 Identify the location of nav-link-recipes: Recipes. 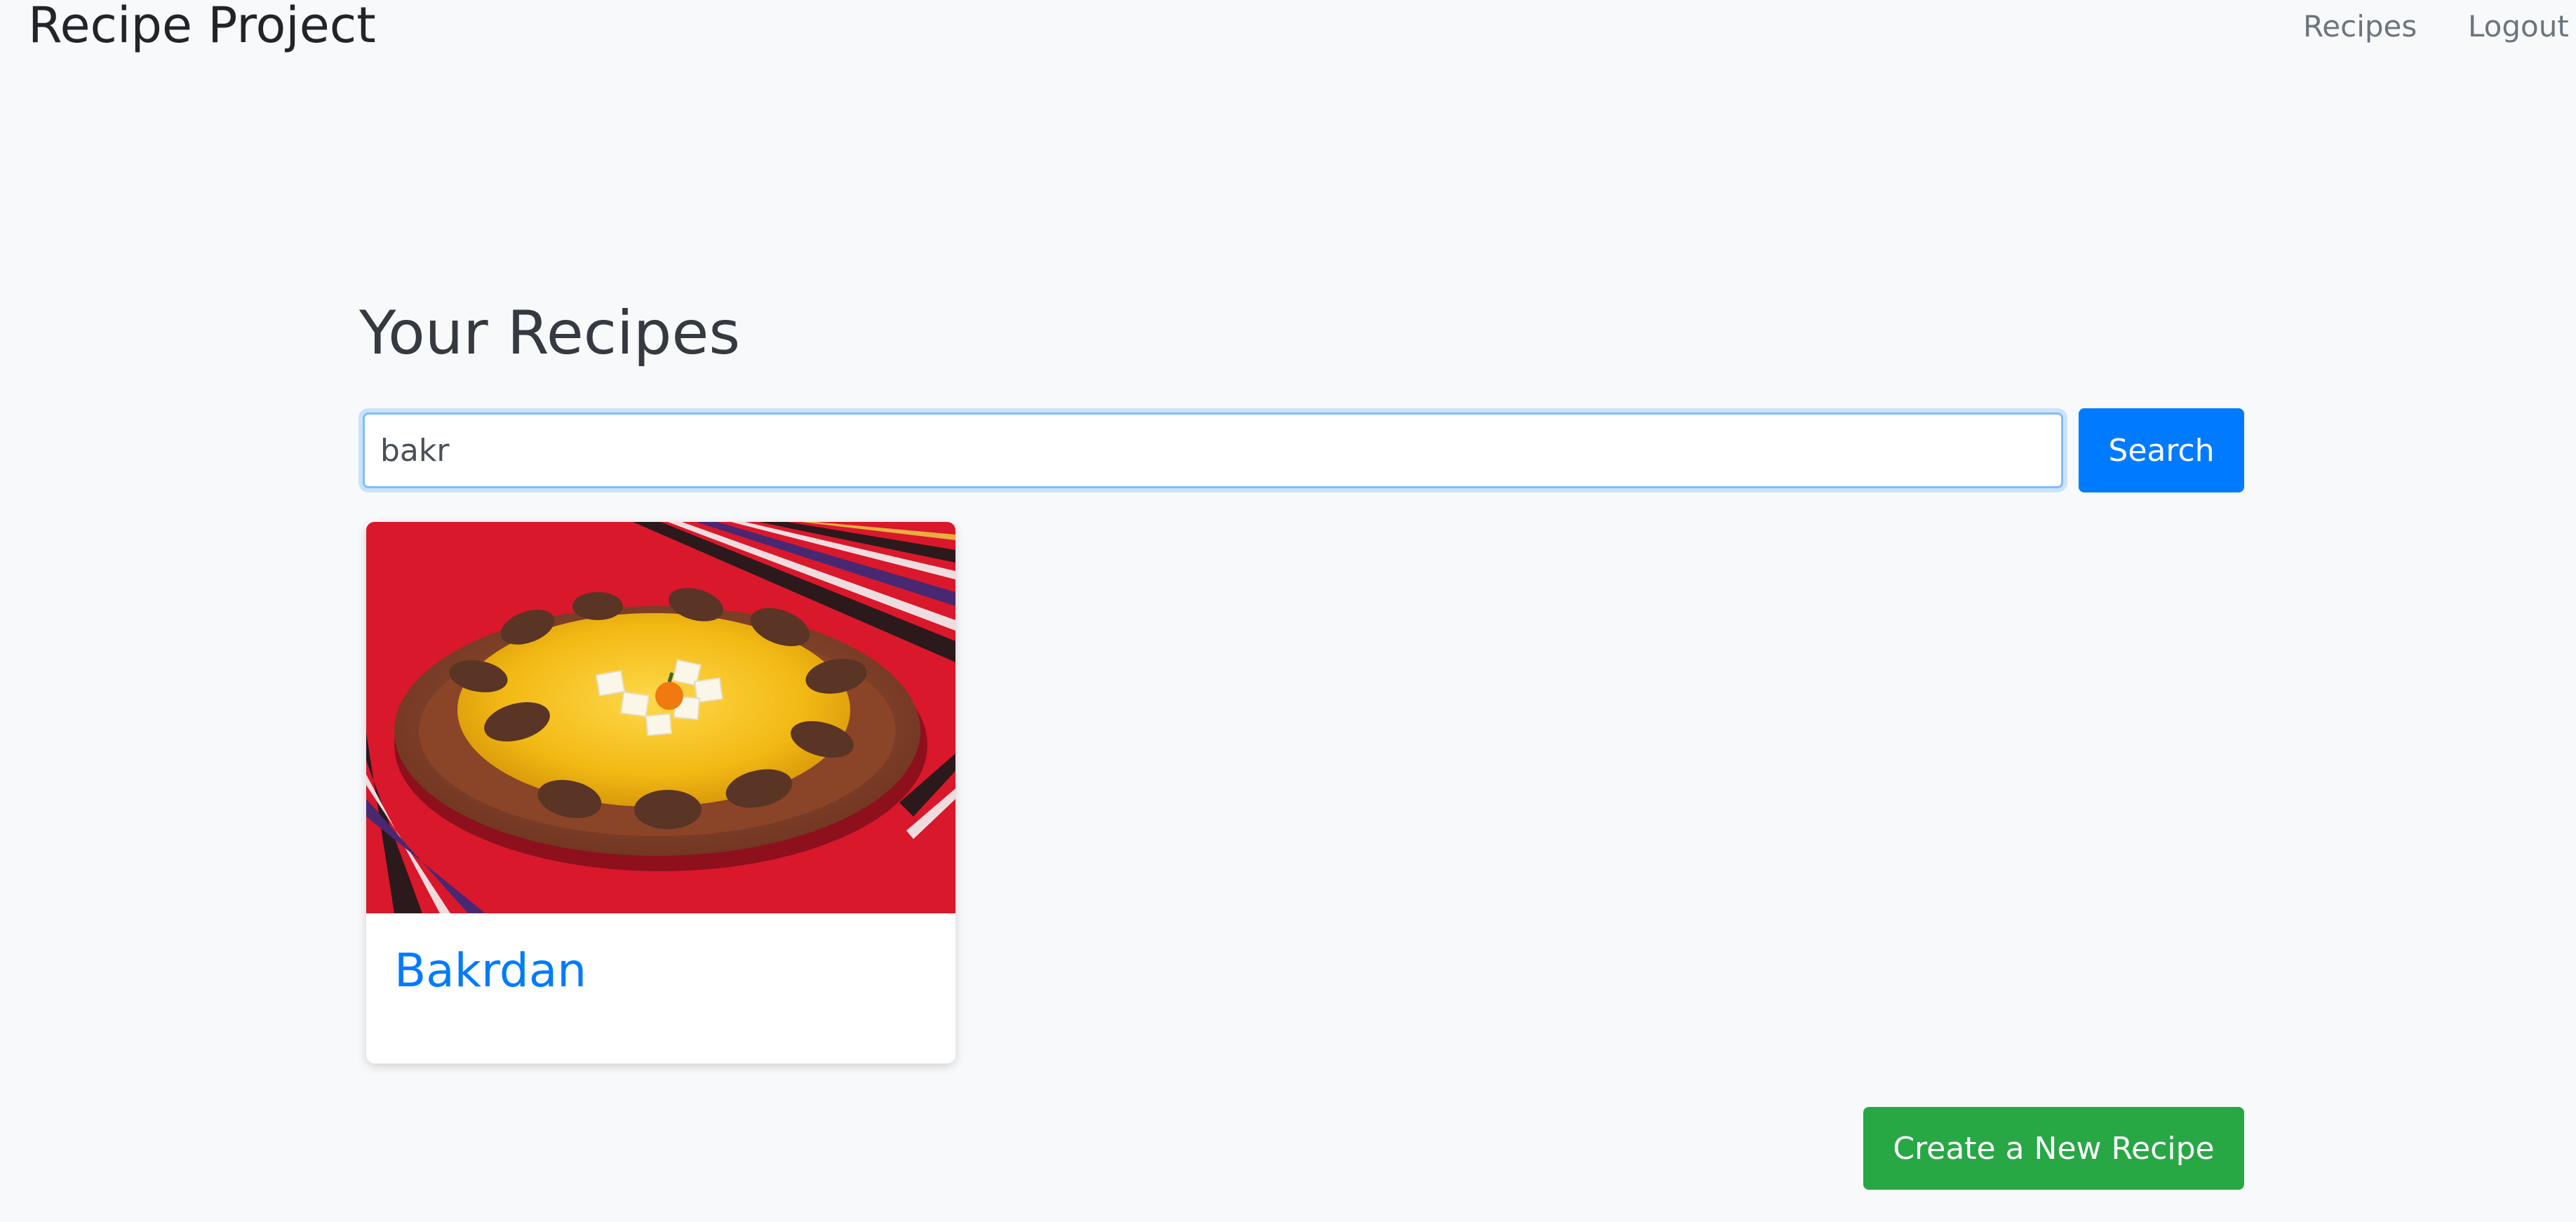
(2360, 27).